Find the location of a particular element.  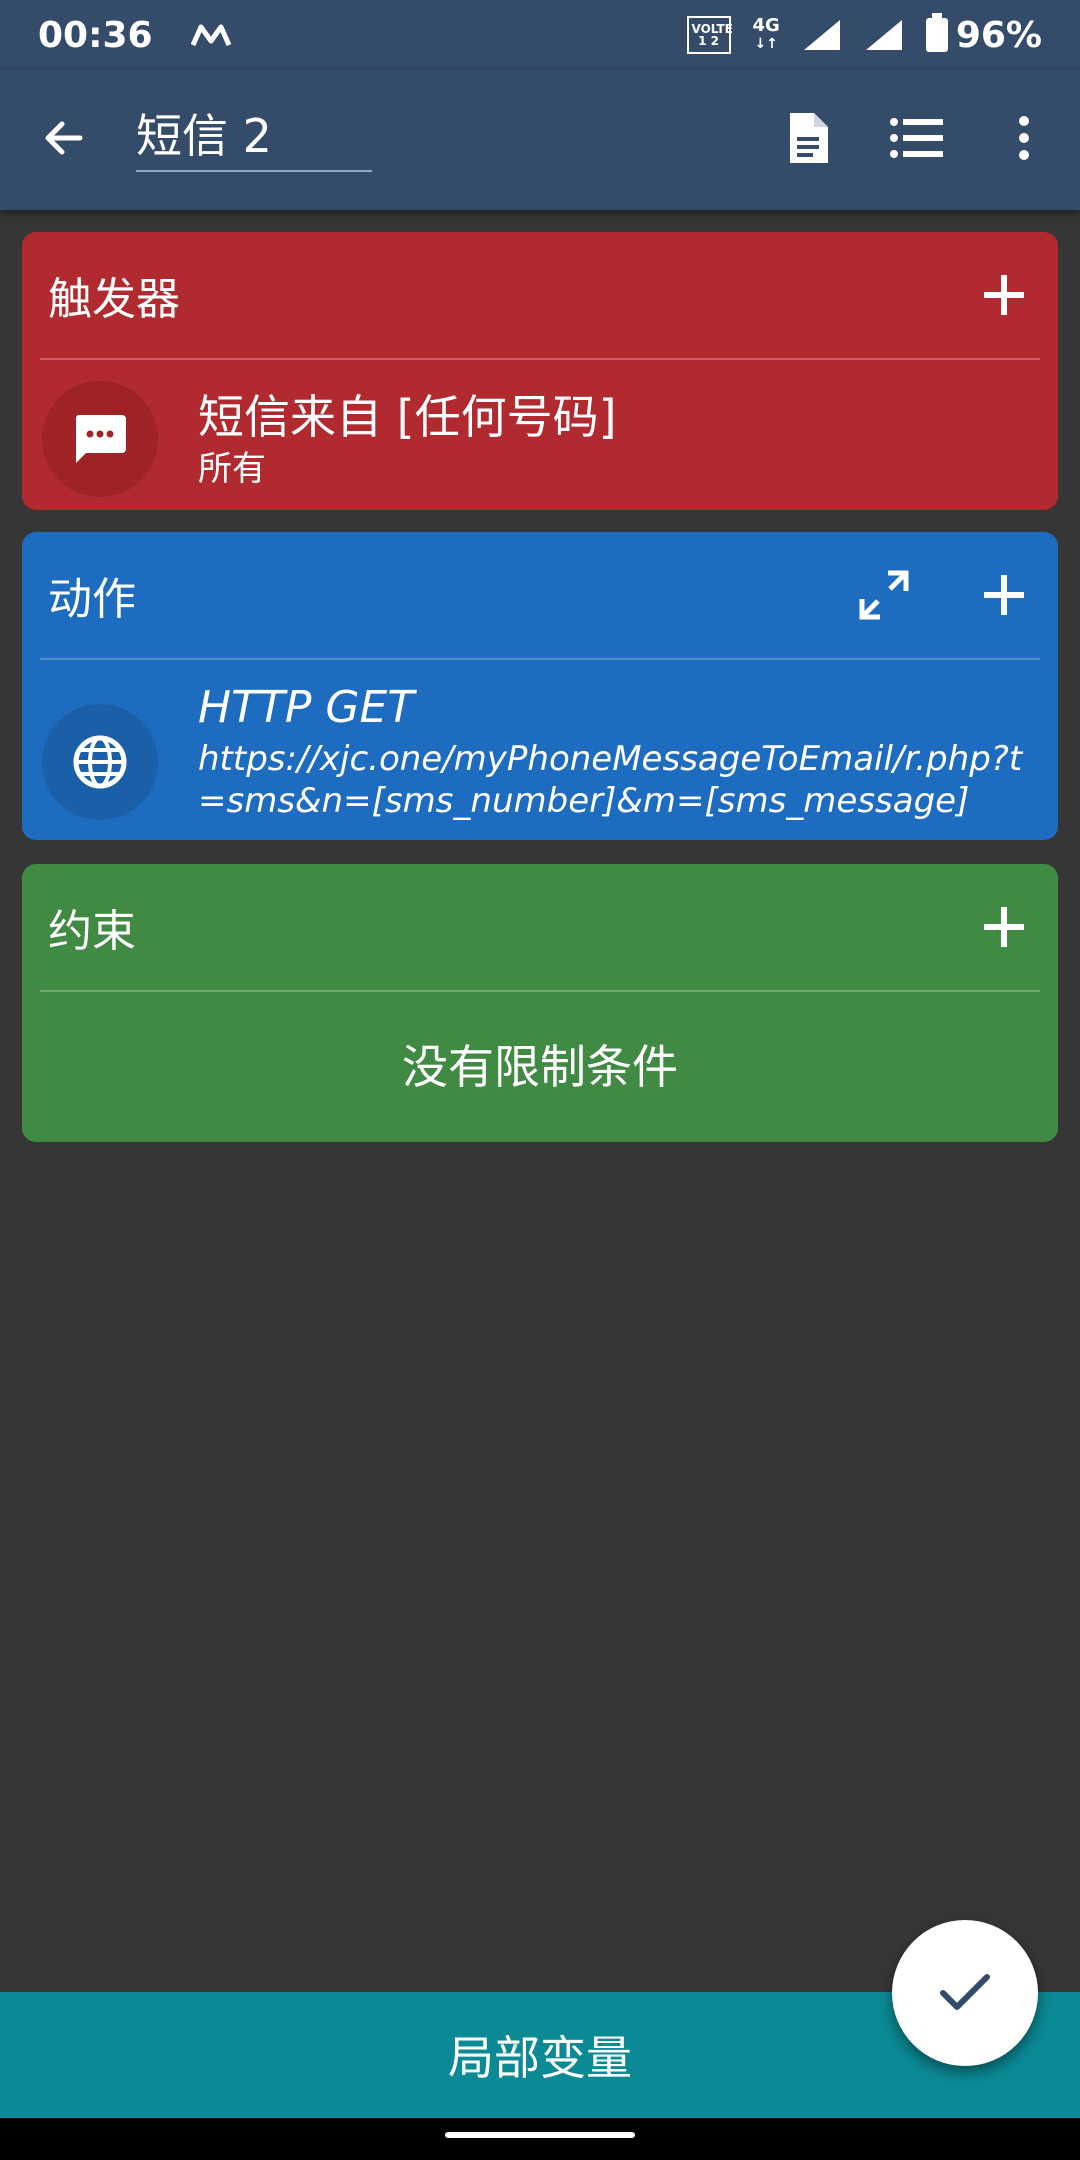

battery-indicator: 96% is located at coordinates (983, 34).